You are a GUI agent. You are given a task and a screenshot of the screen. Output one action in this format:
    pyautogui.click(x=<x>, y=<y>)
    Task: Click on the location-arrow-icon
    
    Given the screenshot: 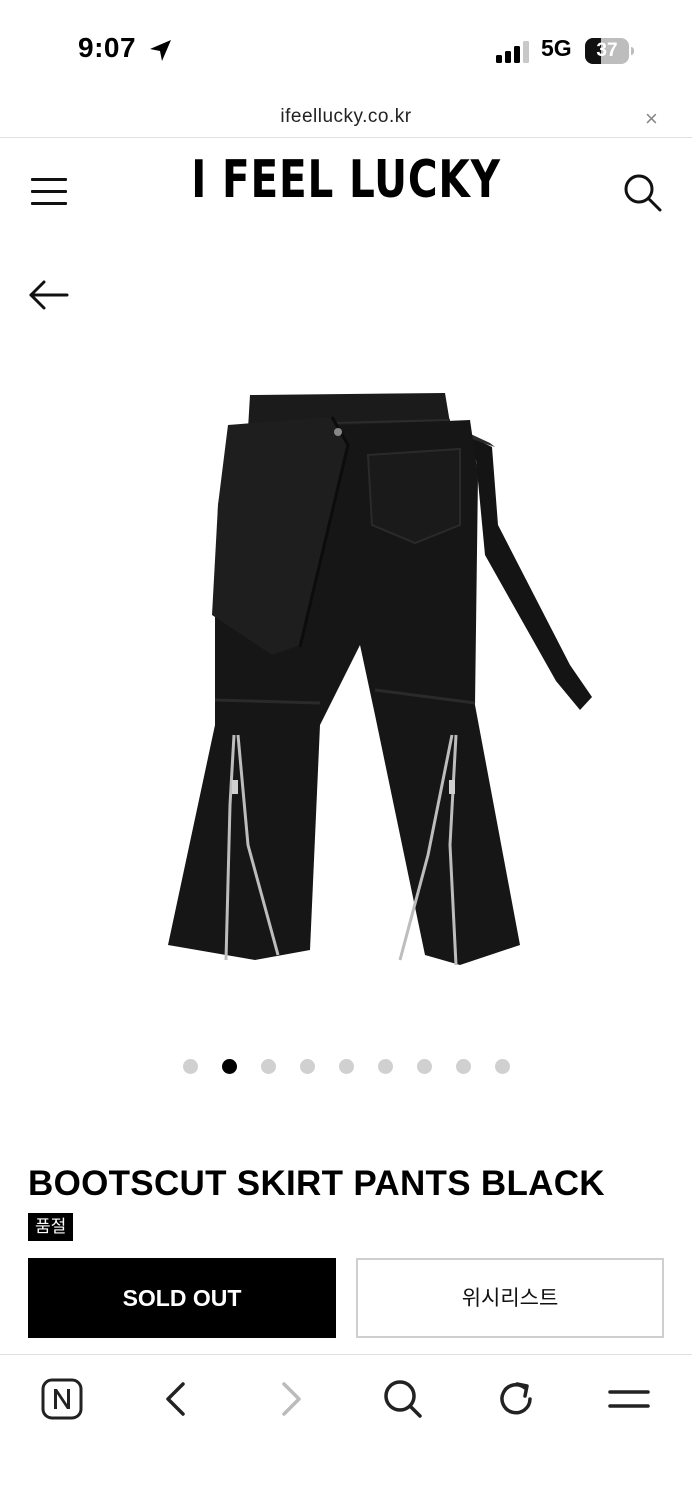 What is the action you would take?
    pyautogui.click(x=160, y=50)
    